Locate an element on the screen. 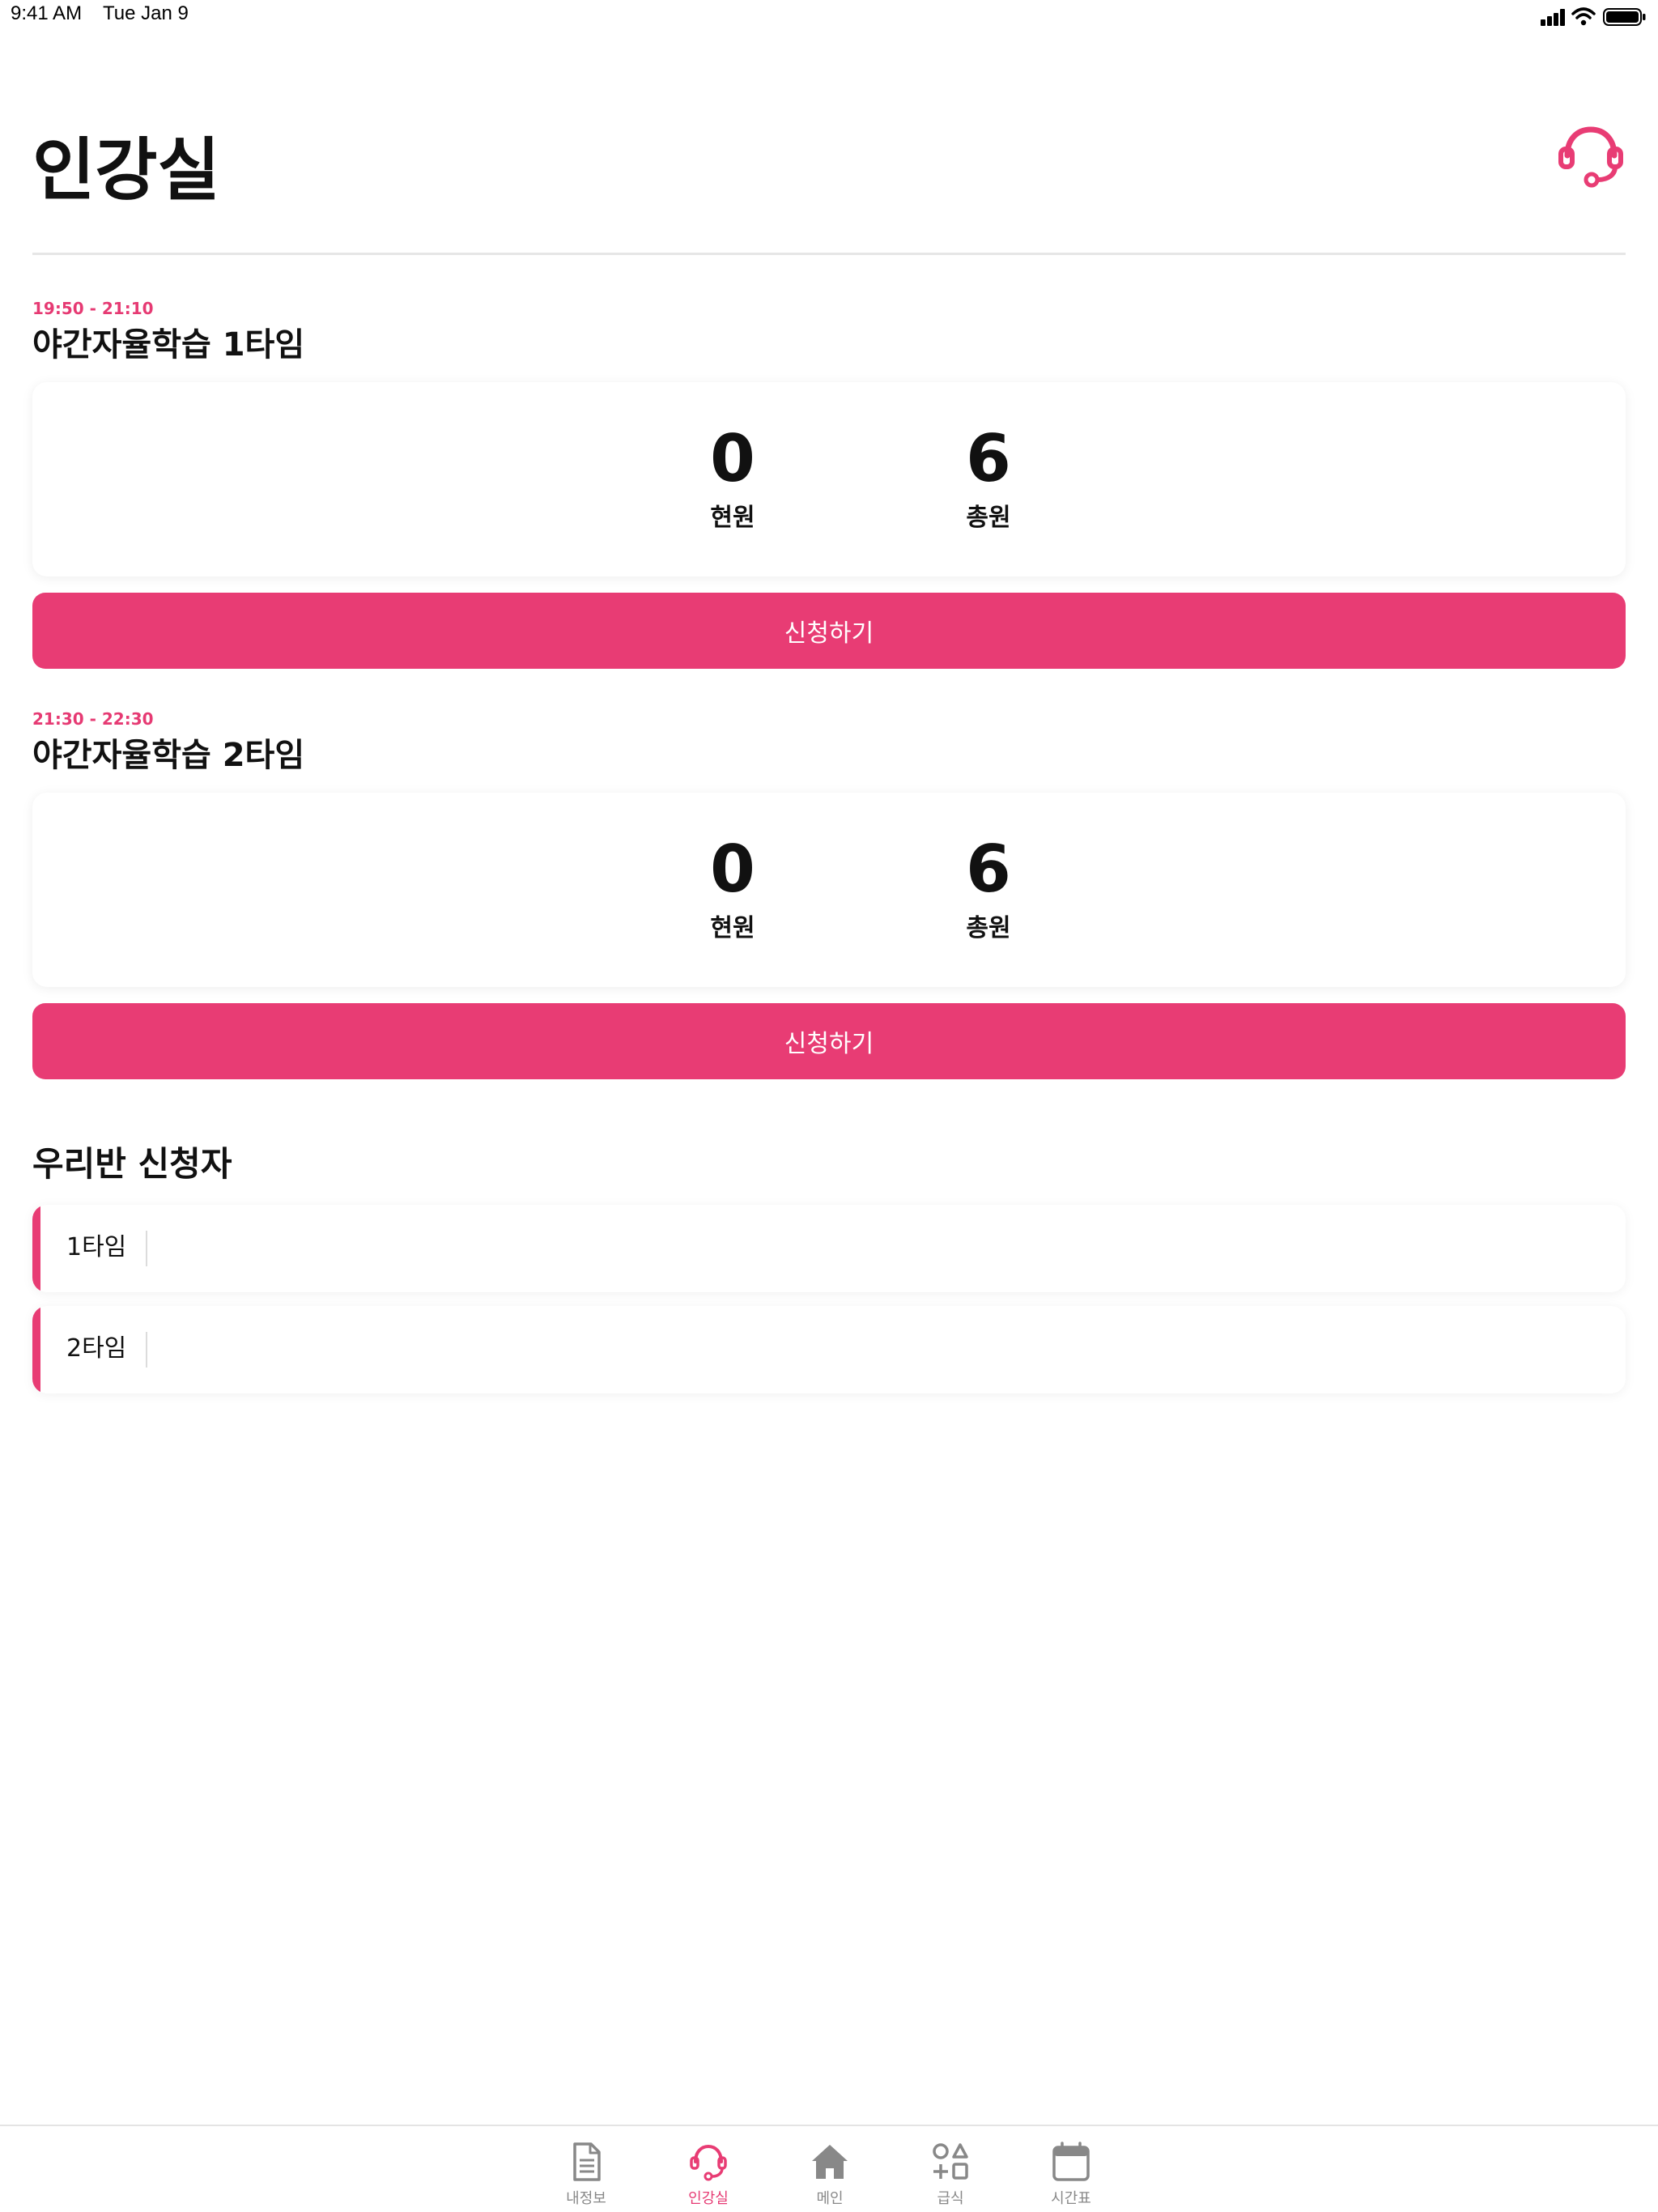 Image resolution: width=1658 pixels, height=2212 pixels. tab-bar: 내정보 인강실 메인 급식 시간표 is located at coordinates (829, 2168).